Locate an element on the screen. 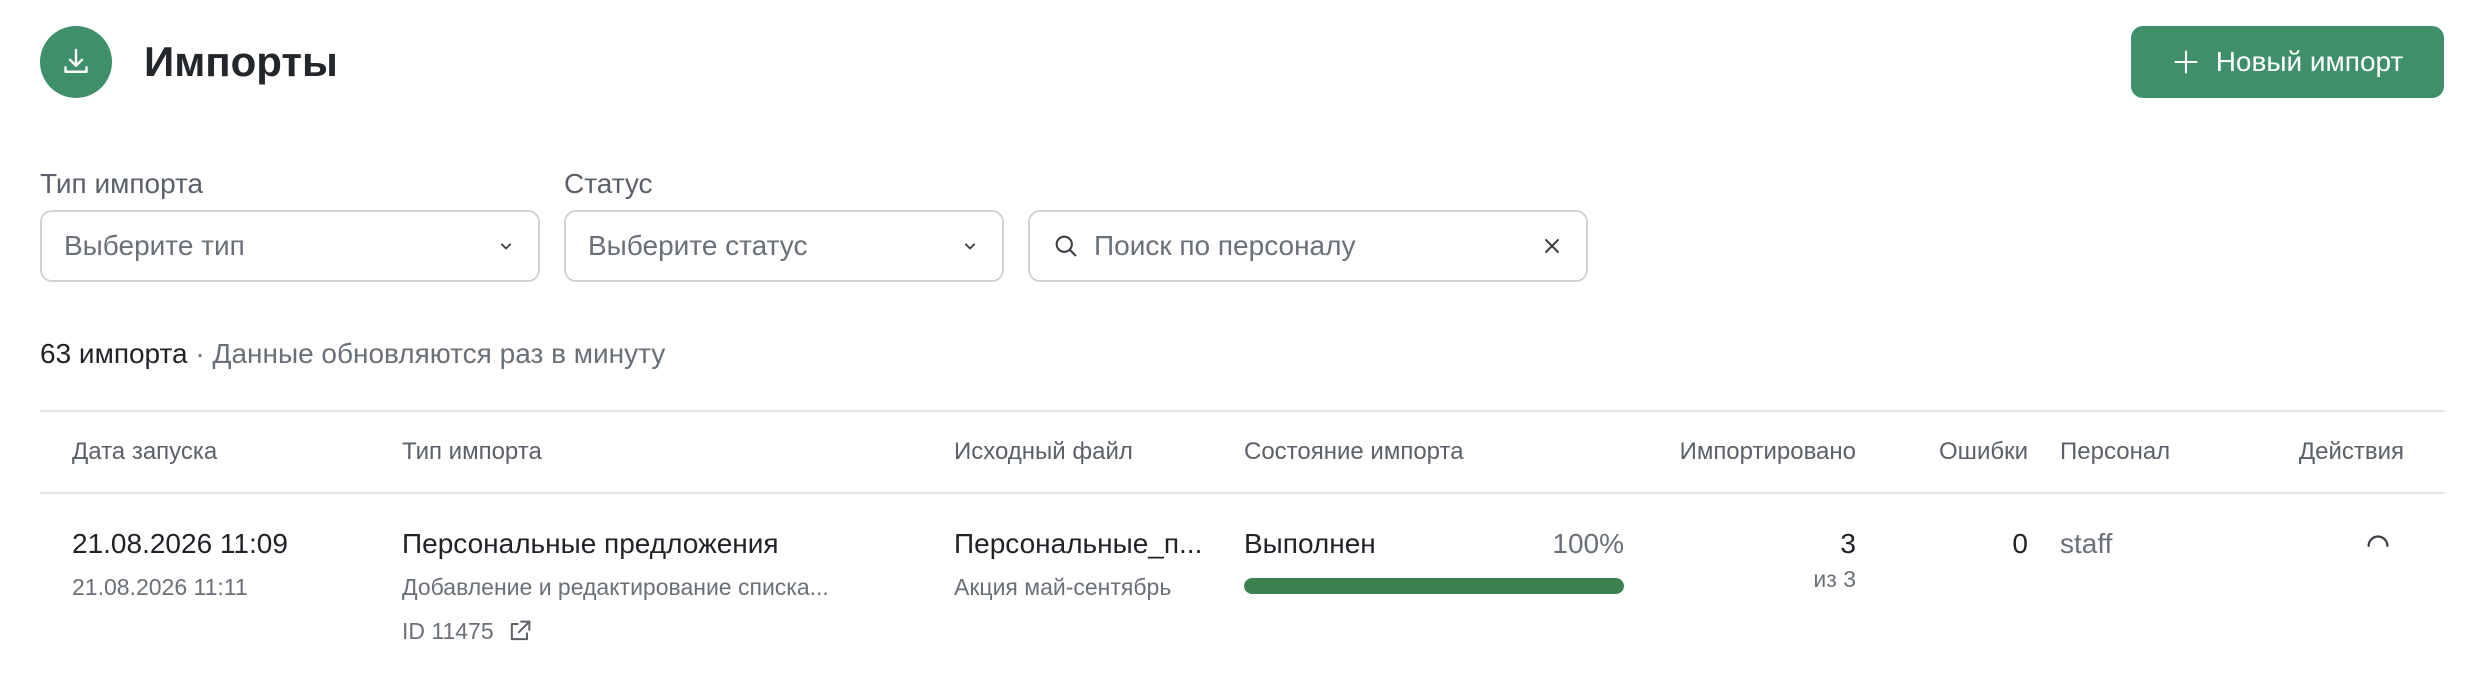 The height and width of the screenshot is (678, 2480). row-import-state: Выполнен is located at coordinates (1310, 543).